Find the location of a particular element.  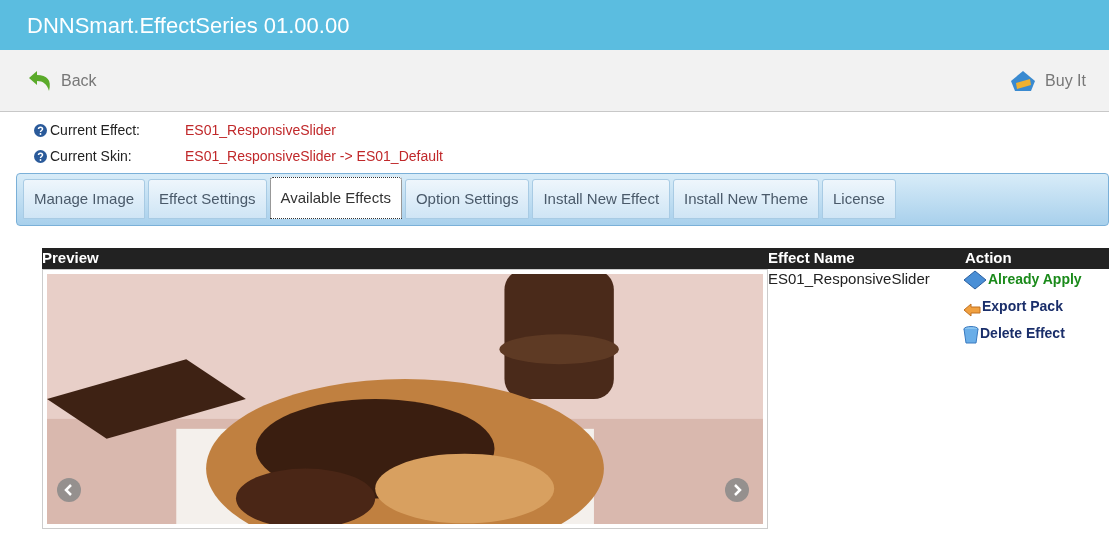

tab: Available Effects is located at coordinates (335, 198).